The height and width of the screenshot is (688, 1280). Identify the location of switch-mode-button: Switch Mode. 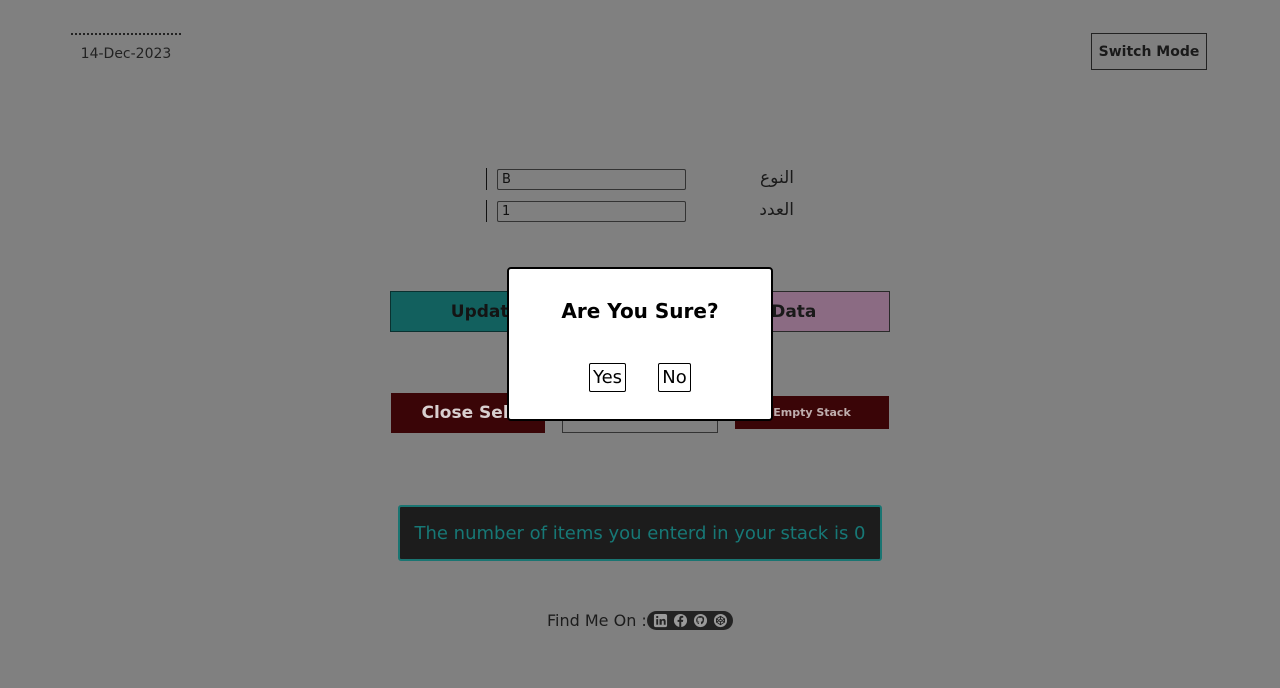
(1149, 51).